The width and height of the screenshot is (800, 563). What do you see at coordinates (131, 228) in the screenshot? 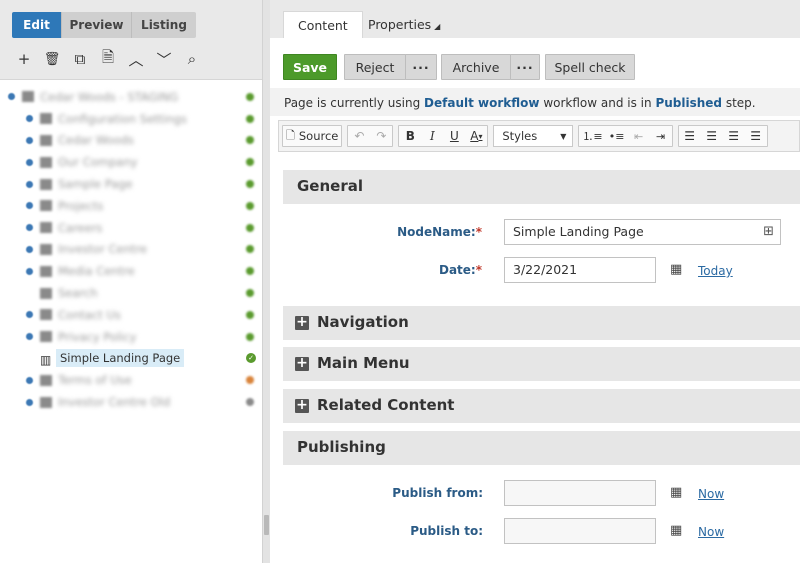
I see `tree-node: Careers` at bounding box center [131, 228].